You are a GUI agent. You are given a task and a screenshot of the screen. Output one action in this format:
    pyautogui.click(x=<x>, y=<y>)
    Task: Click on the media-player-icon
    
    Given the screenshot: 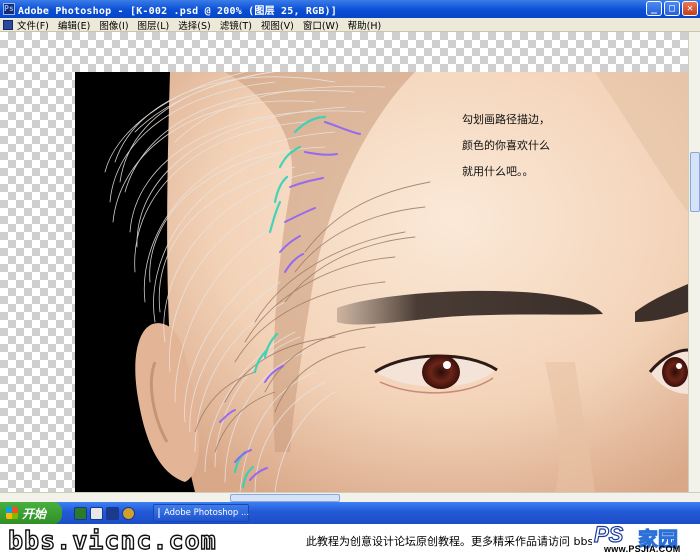 What is the action you would take?
    pyautogui.click(x=96, y=513)
    